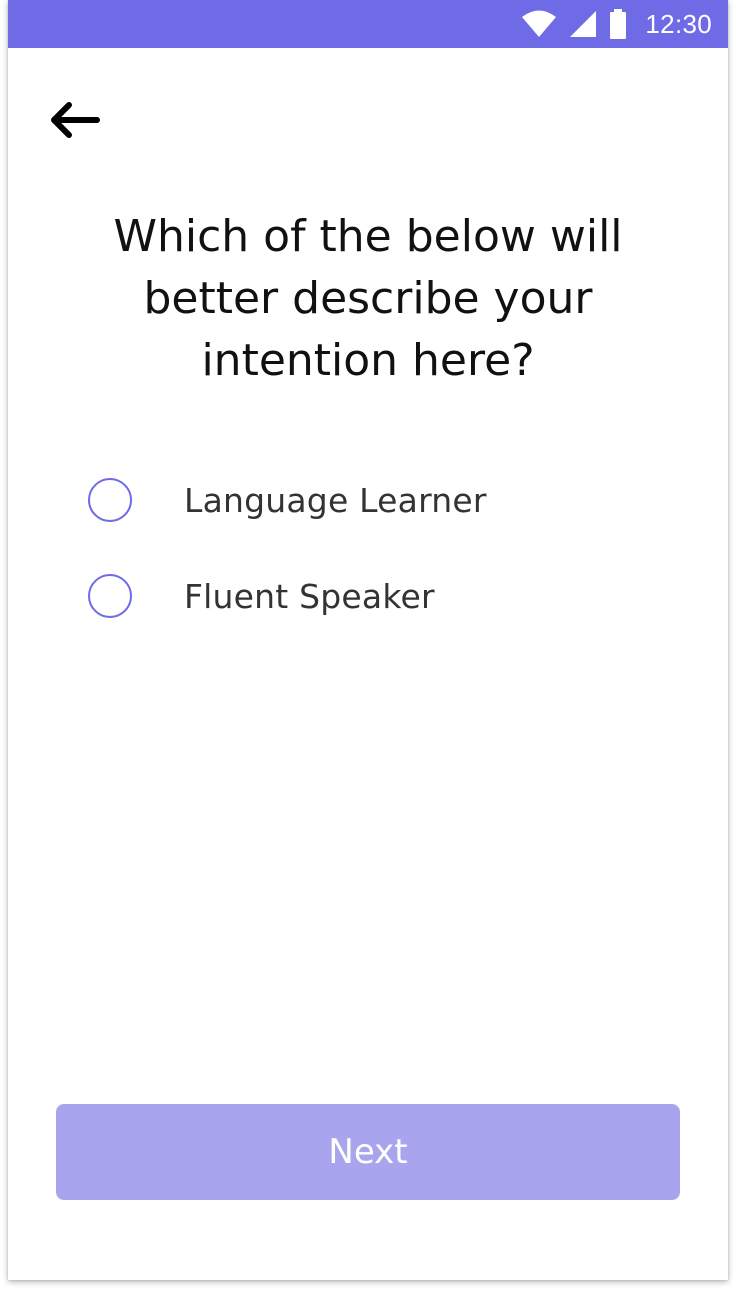 Image resolution: width=736 pixels, height=1296 pixels. I want to click on option-label: Fluent Speaker, so click(309, 596).